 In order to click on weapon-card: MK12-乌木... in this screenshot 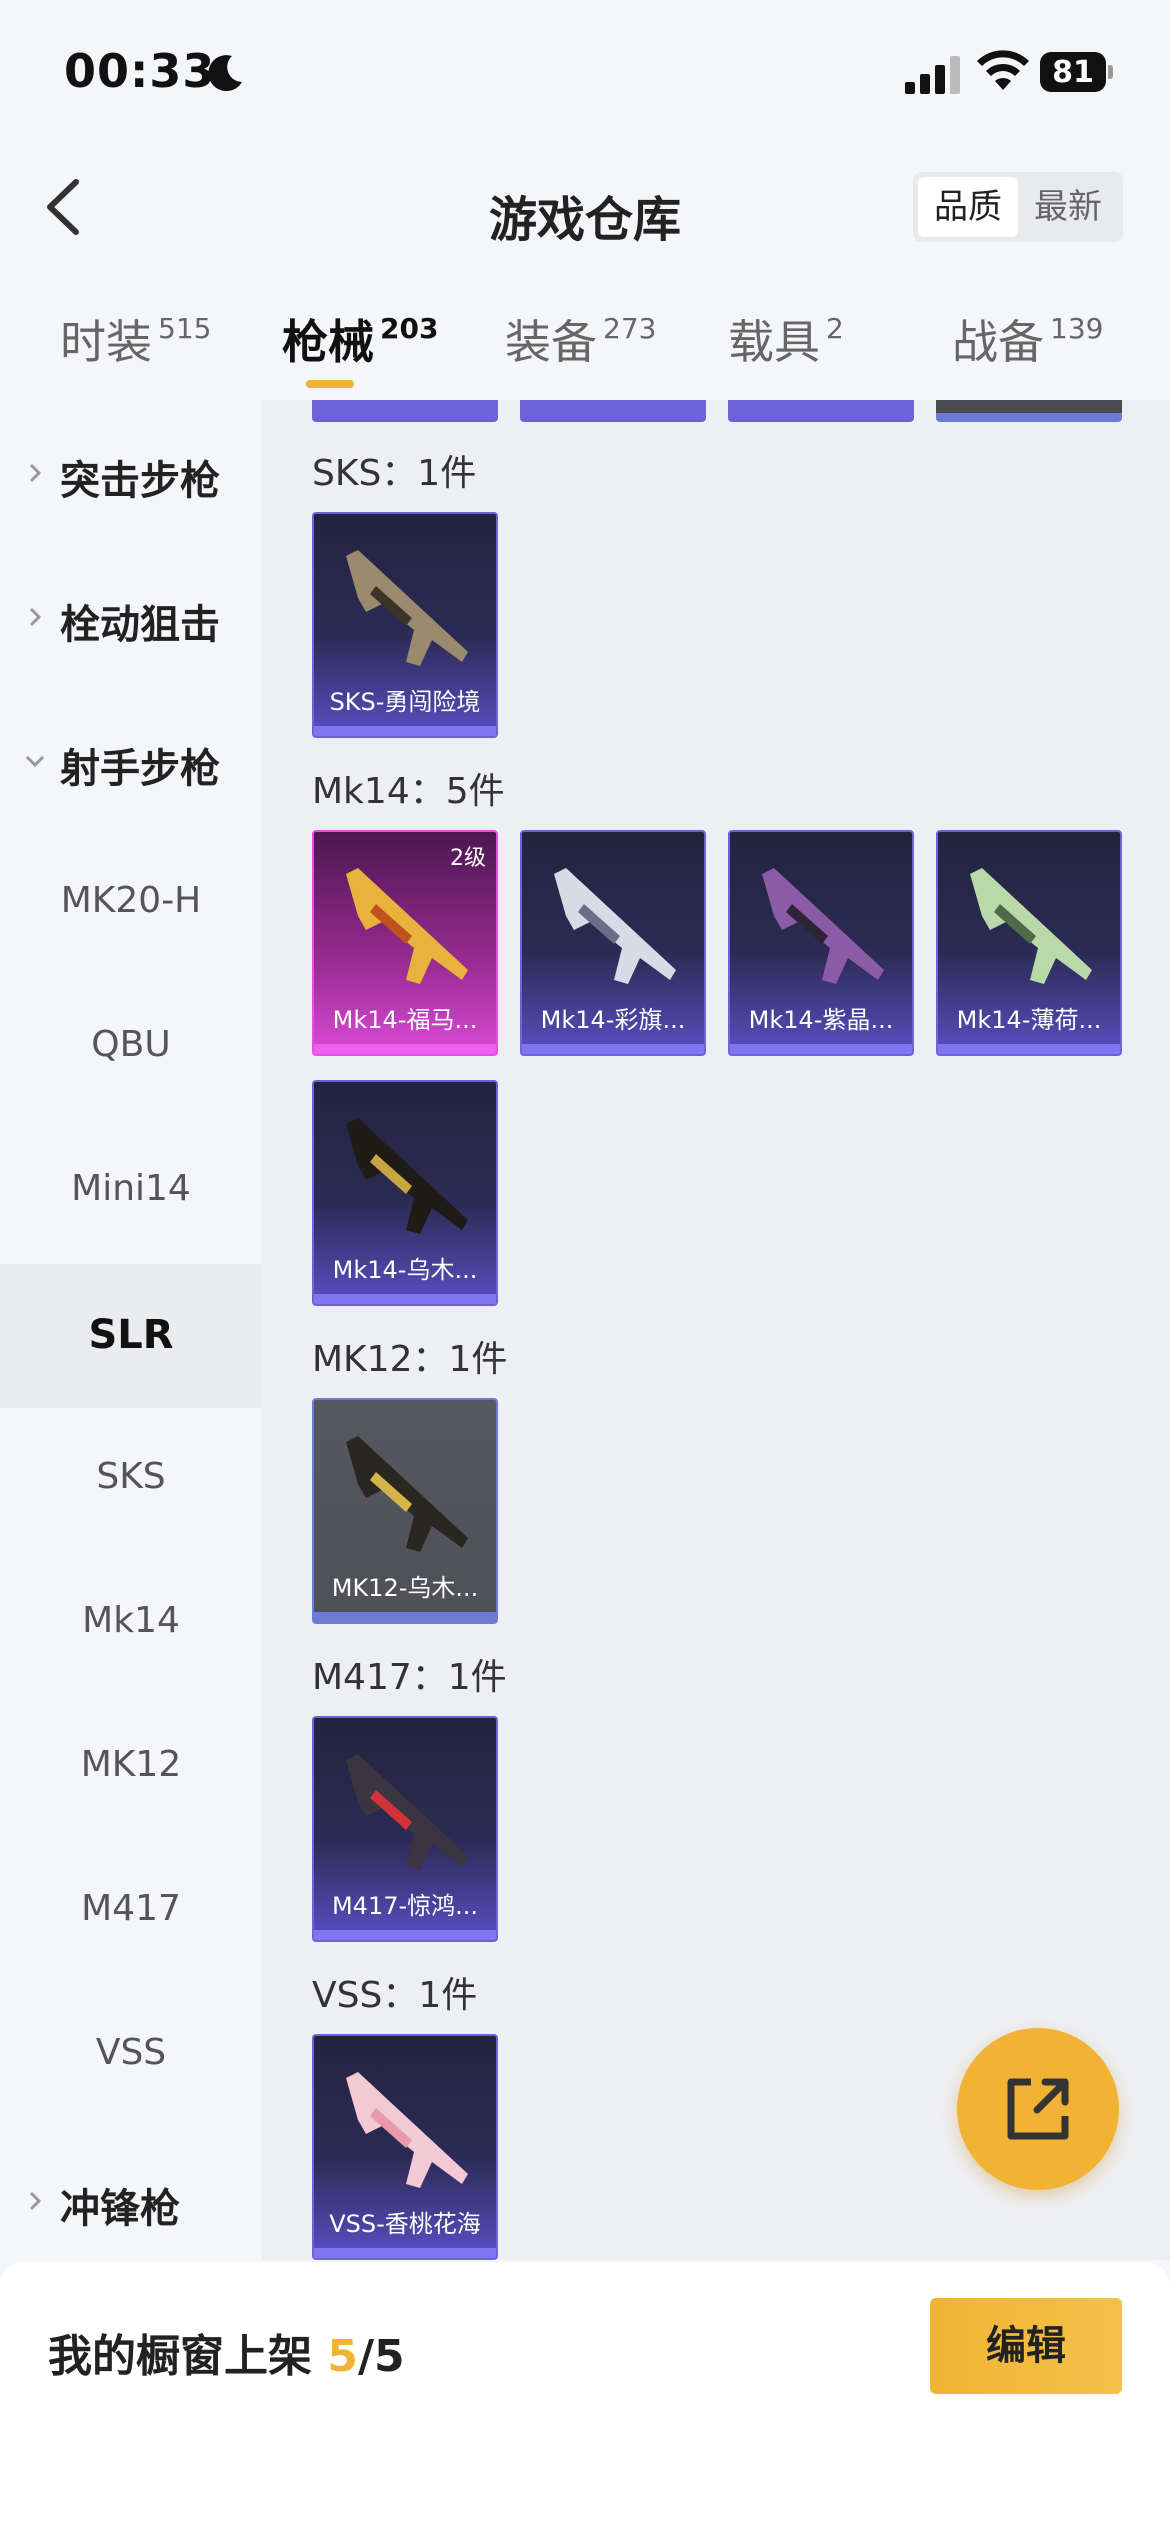, I will do `click(405, 1511)`.